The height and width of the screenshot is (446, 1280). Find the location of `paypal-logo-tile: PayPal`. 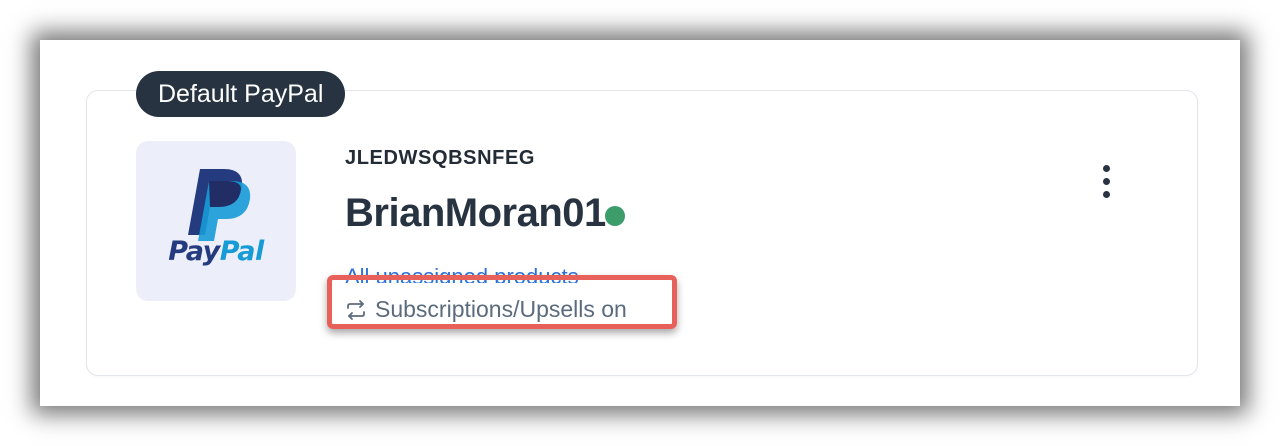

paypal-logo-tile: PayPal is located at coordinates (216, 221).